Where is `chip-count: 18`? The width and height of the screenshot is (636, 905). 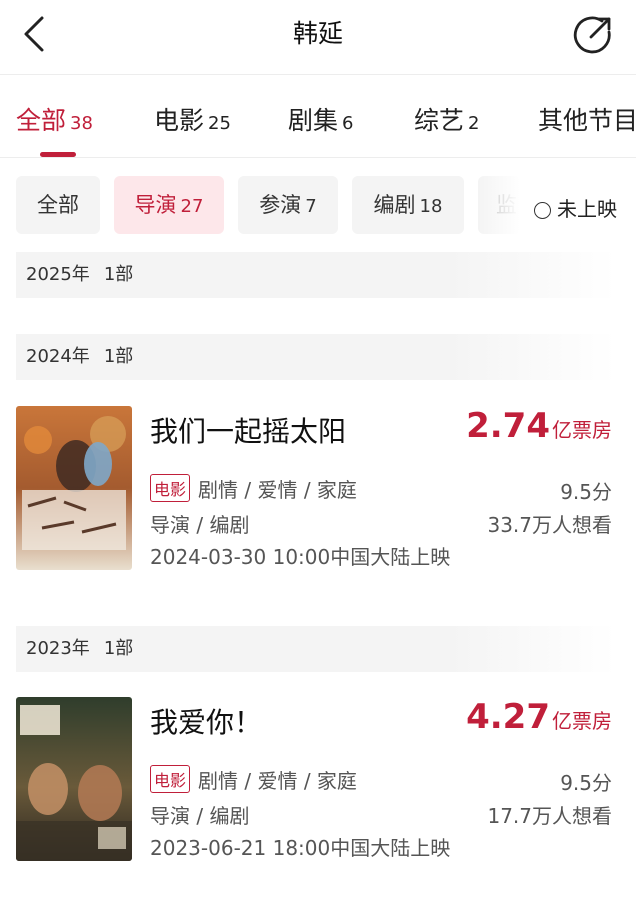 chip-count: 18 is located at coordinates (431, 206).